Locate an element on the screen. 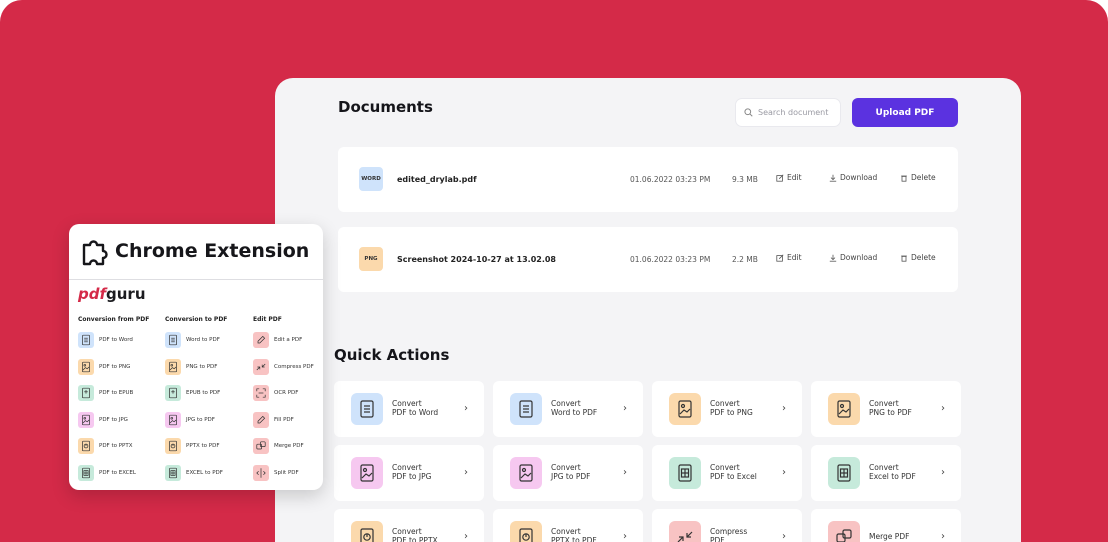 This screenshot has width=1108, height=542. extension-menu-item: JPG to PDF is located at coordinates (190, 419).